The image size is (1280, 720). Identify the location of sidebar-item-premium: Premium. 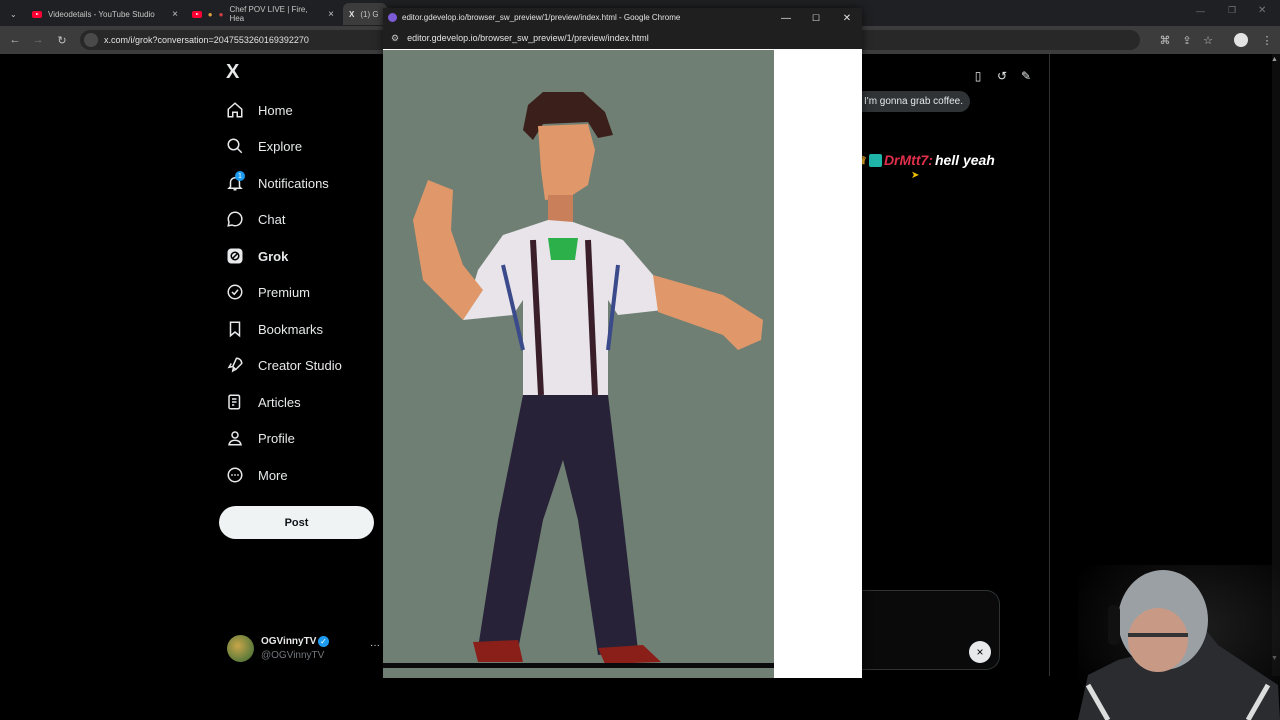
(268, 292).